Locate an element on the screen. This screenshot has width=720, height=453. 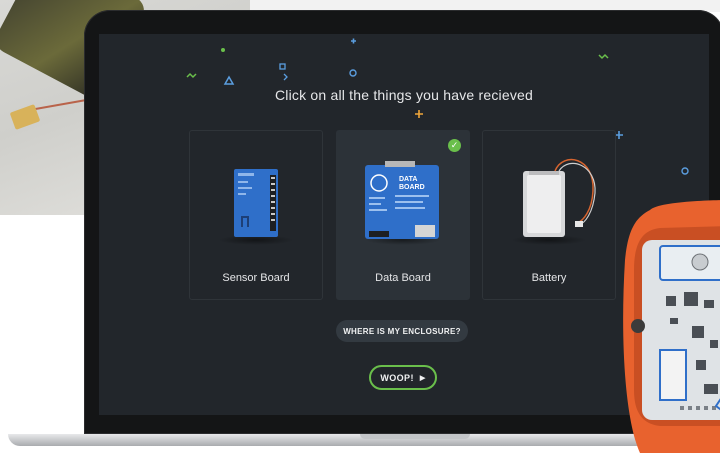
card-label: Battery is located at coordinates (549, 278).